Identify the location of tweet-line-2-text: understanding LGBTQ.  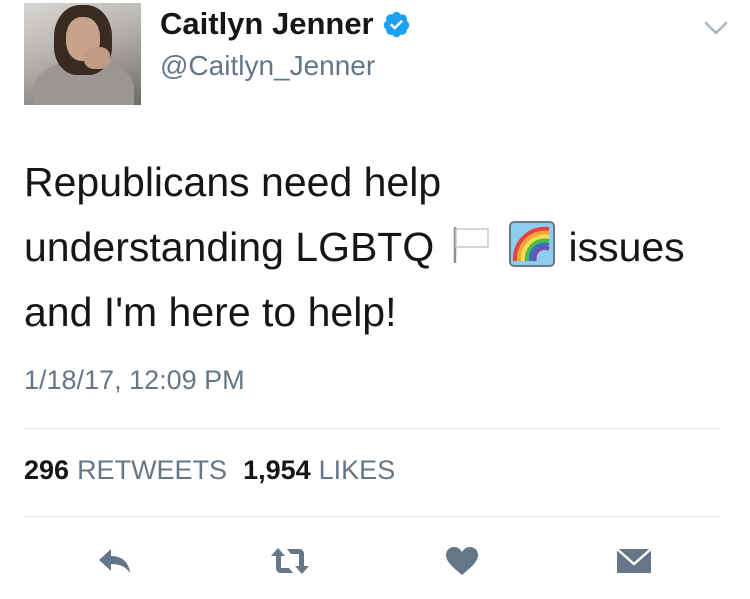
(229, 247).